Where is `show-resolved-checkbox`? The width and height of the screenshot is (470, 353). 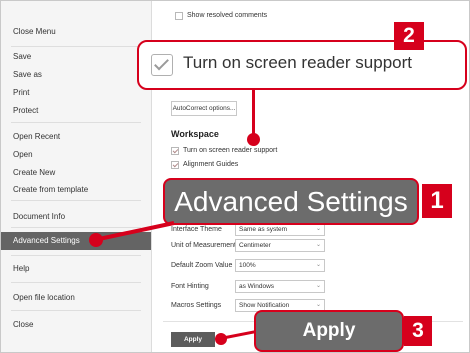
show-resolved-checkbox is located at coordinates (179, 16).